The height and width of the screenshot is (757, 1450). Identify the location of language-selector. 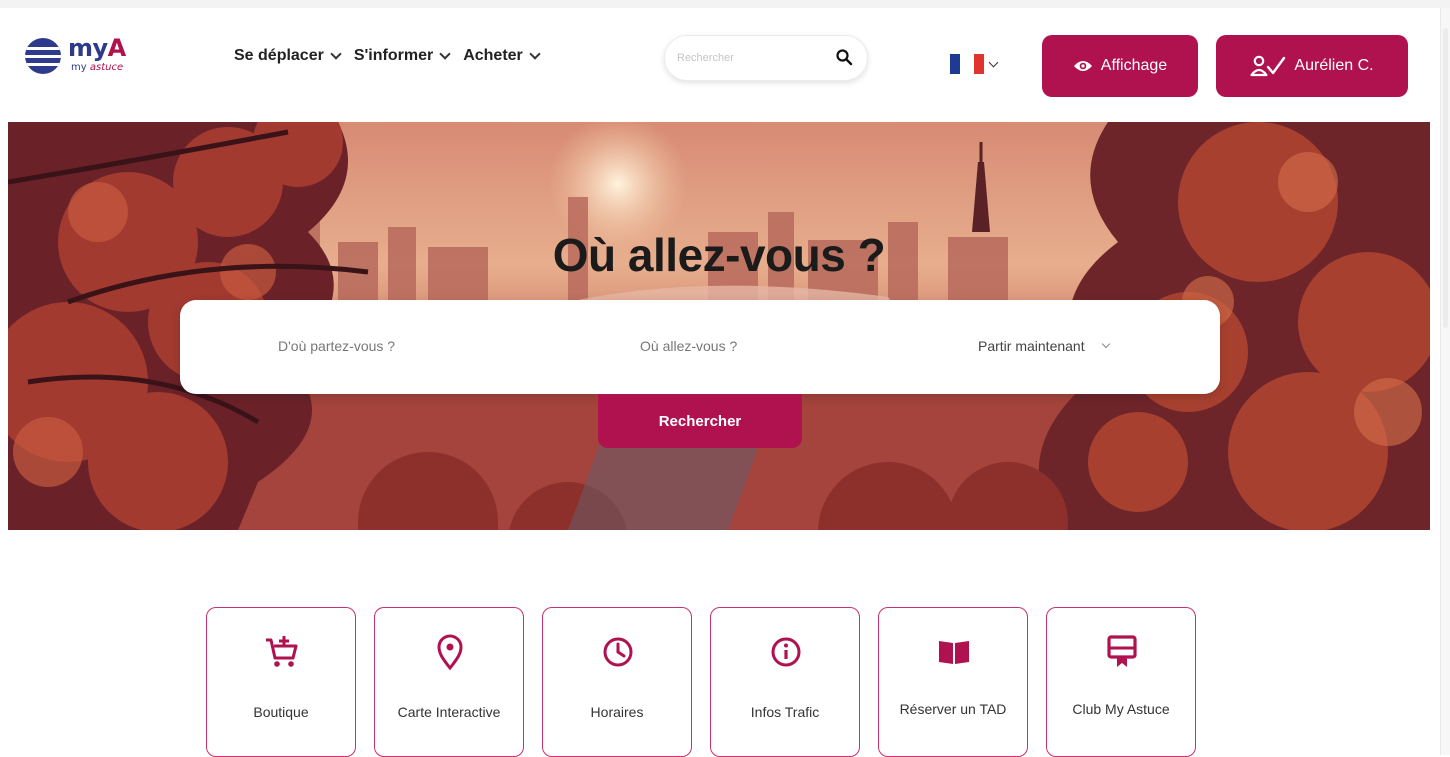
(974, 64).